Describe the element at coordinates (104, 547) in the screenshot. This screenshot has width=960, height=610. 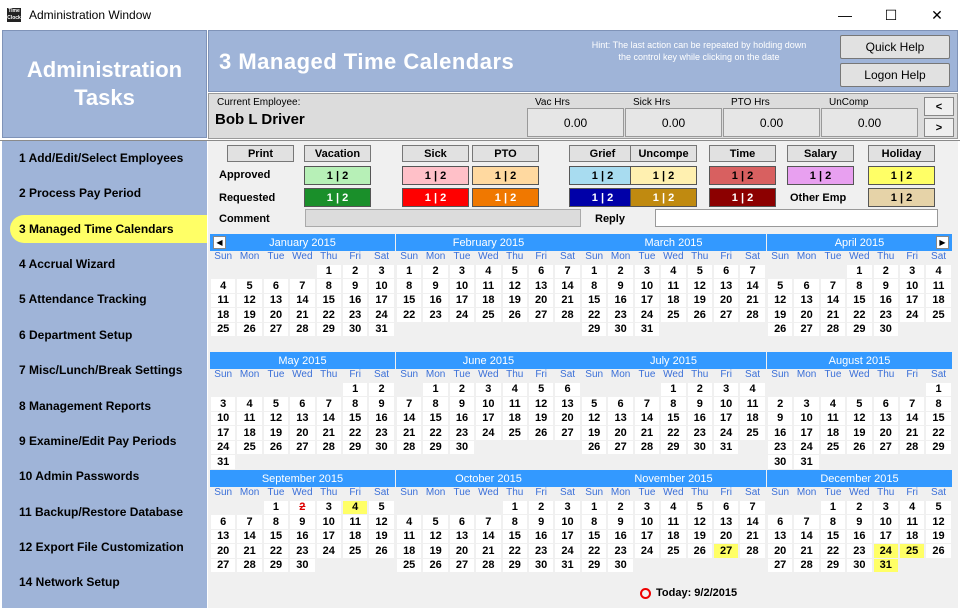
I see `sidebar-item-export-file: 12 Export File Customization` at that location.